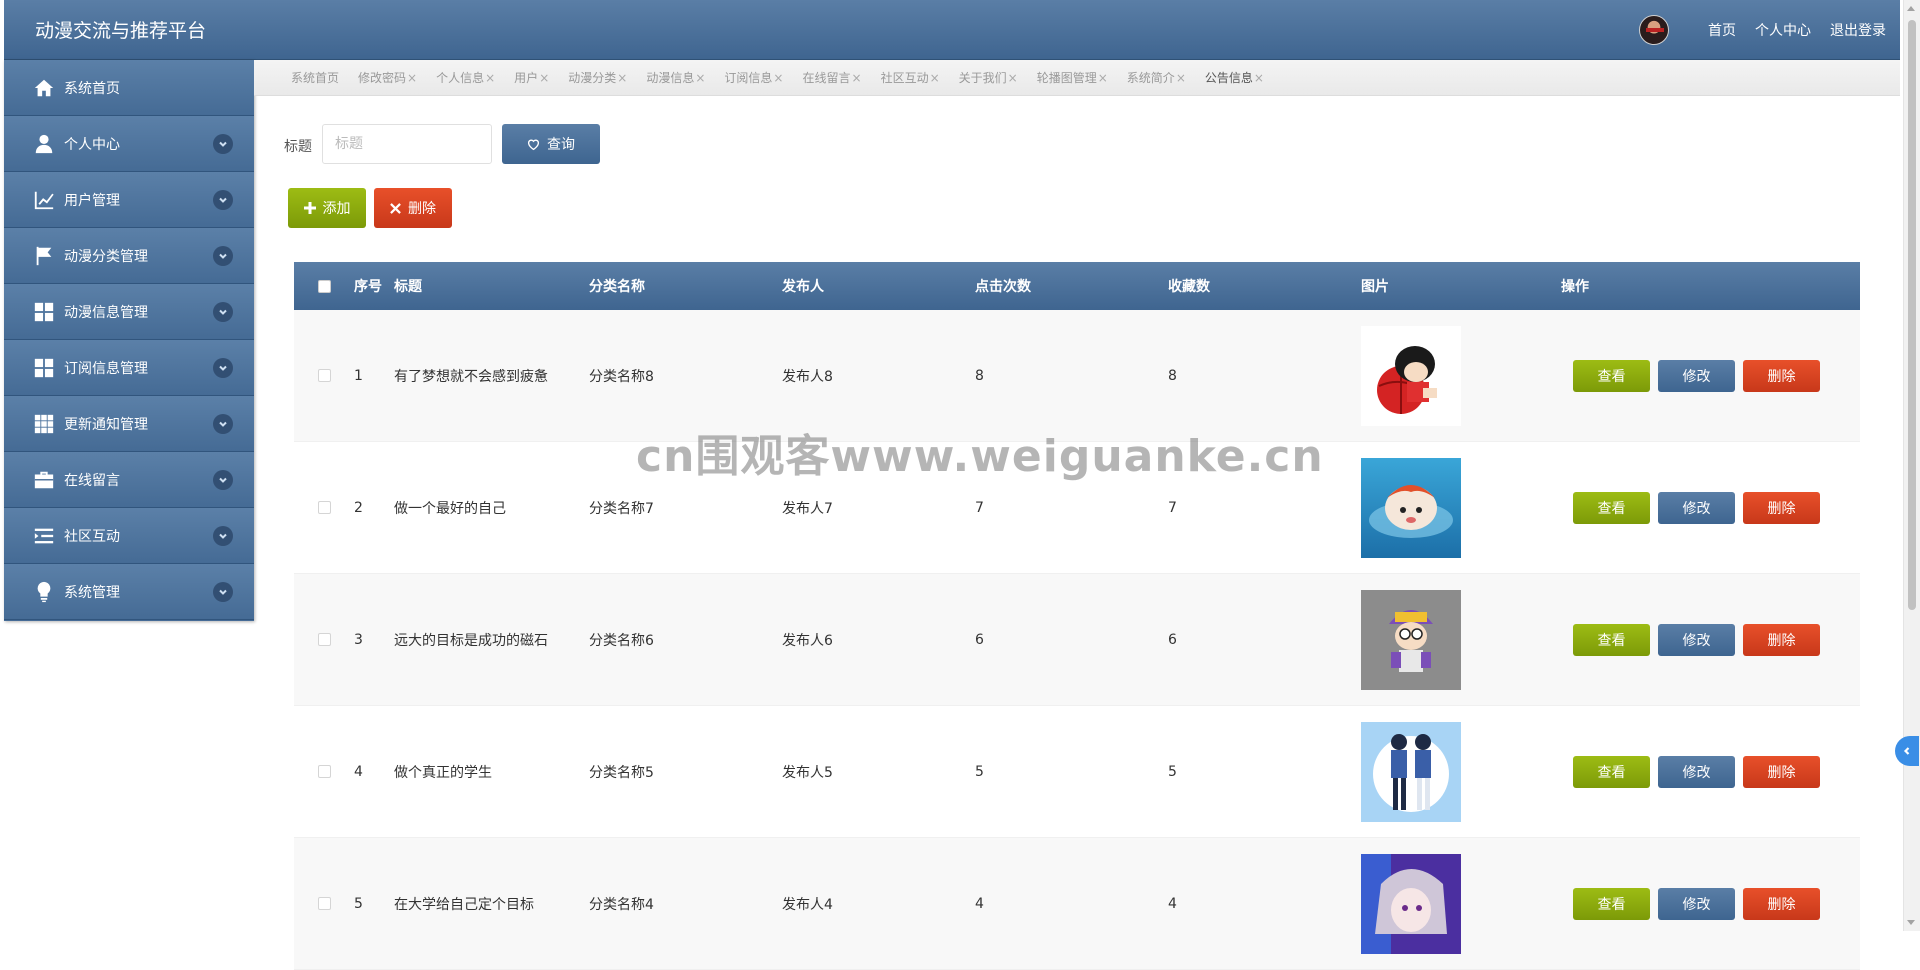 The height and width of the screenshot is (970, 1920). What do you see at coordinates (324, 286) in the screenshot?
I see `select-all-checkbox` at bounding box center [324, 286].